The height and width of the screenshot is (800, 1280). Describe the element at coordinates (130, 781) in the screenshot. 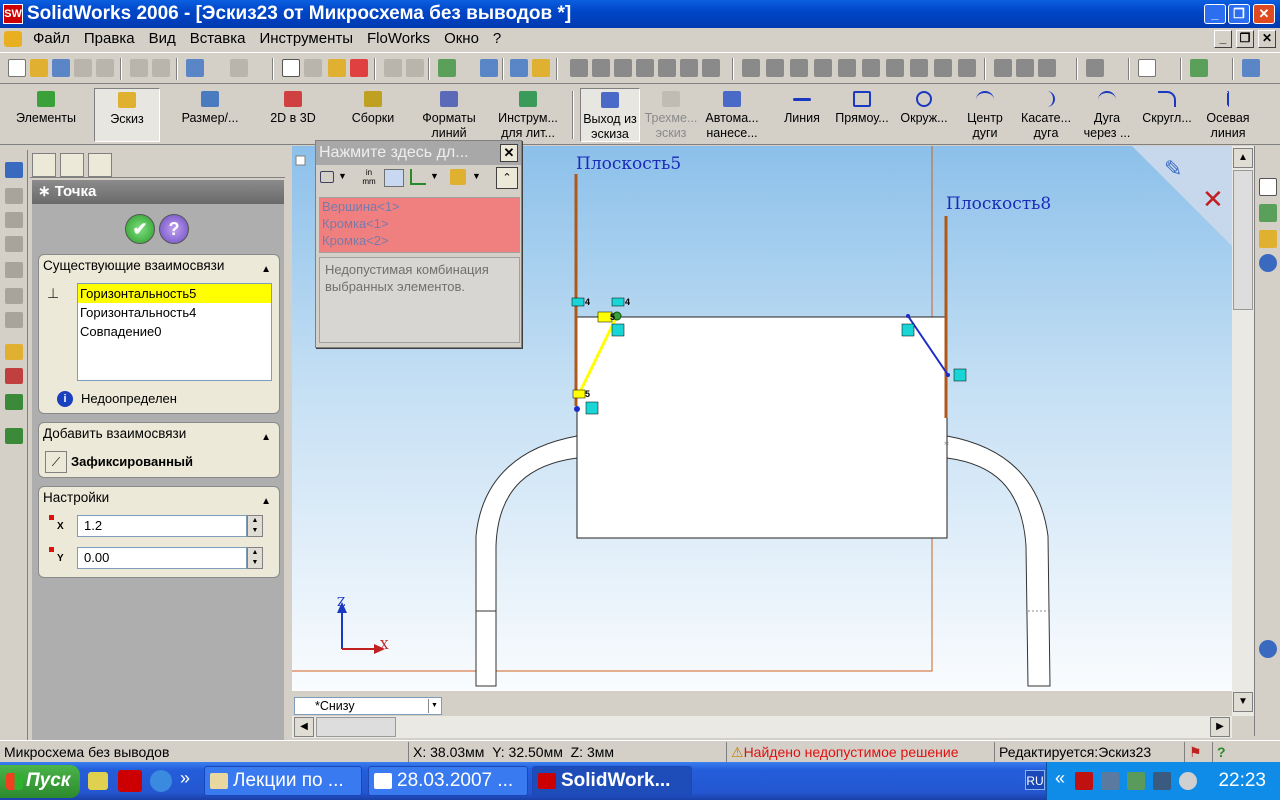

I see `solidworks-quicklaunch-icon` at that location.